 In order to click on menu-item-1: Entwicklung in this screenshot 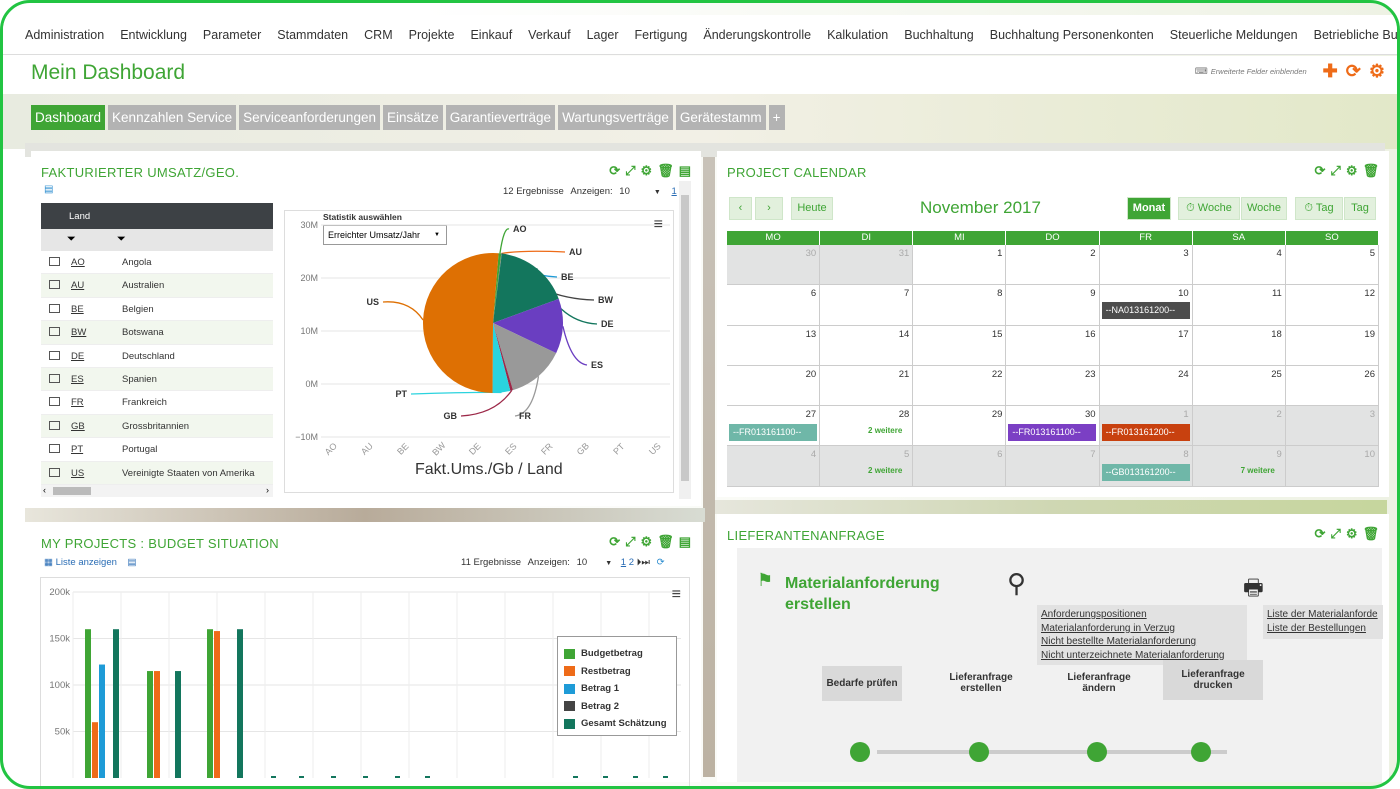, I will do `click(153, 35)`.